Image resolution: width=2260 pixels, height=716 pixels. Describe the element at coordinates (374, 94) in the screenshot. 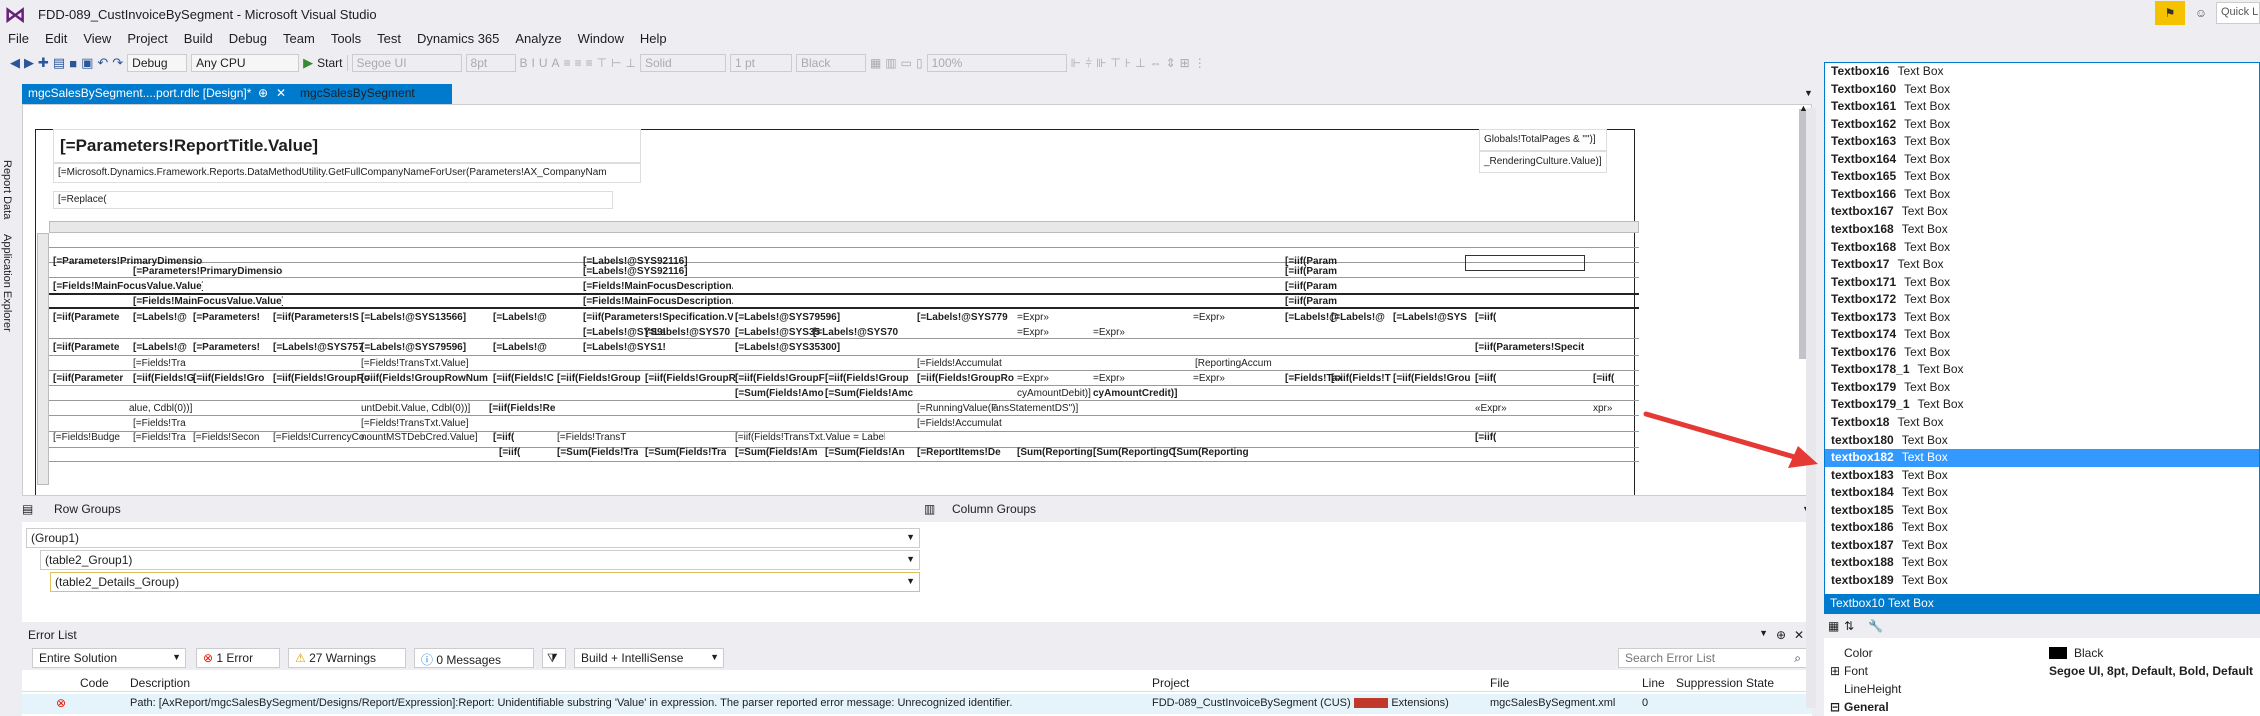

I see `tab-sales-by-segment: mgcSalesBySegment` at that location.